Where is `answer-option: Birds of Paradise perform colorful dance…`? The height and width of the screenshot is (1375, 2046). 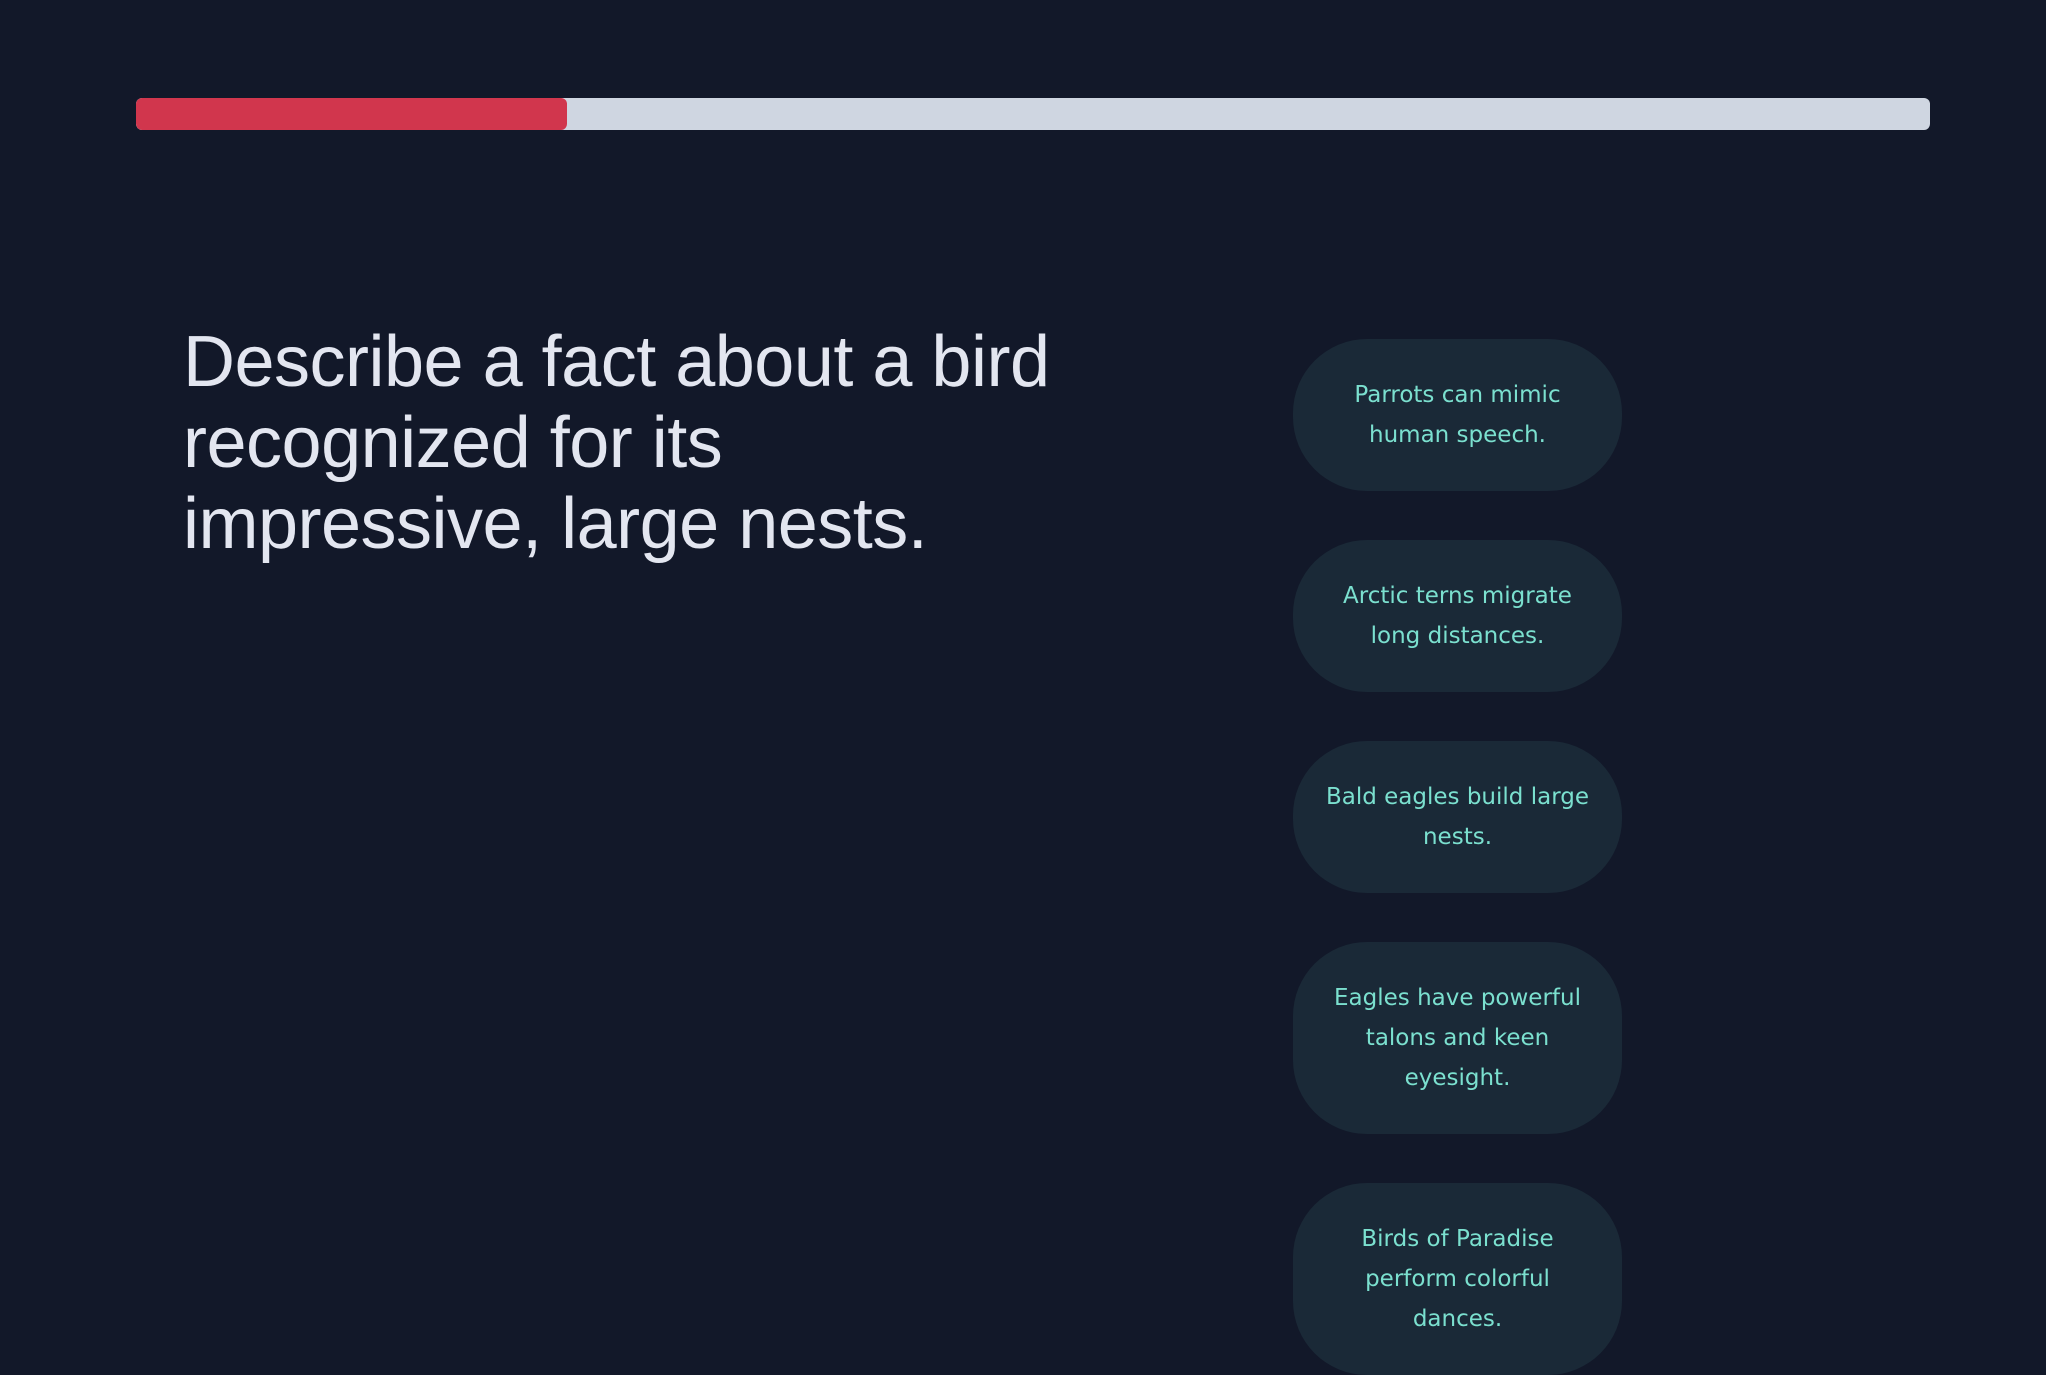 answer-option: Birds of Paradise perform colorful dance… is located at coordinates (1457, 1279).